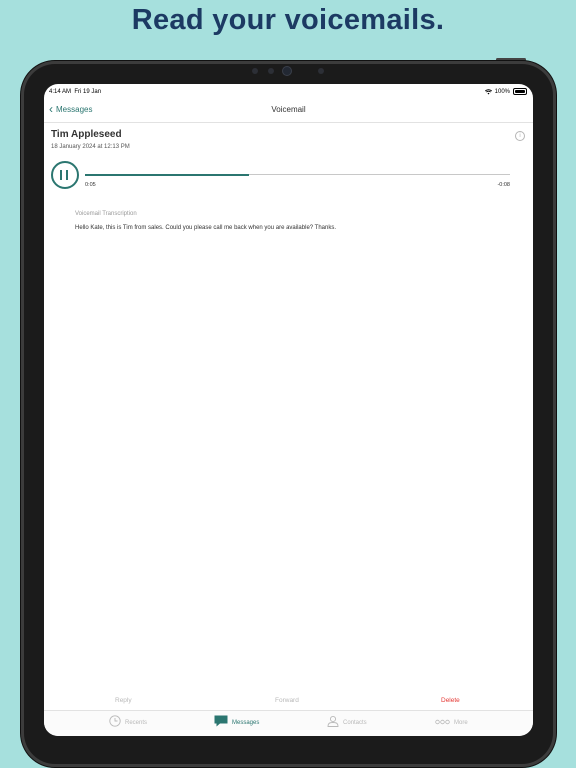  What do you see at coordinates (333, 721) in the screenshot?
I see `person-icon` at bounding box center [333, 721].